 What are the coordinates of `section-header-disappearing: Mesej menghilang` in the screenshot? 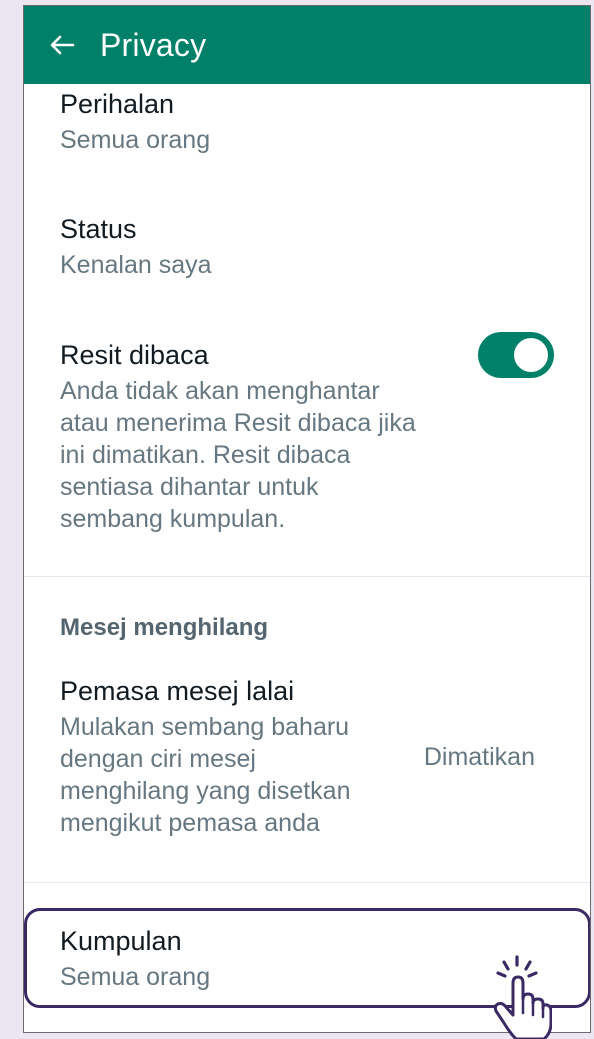 It's located at (325, 628).